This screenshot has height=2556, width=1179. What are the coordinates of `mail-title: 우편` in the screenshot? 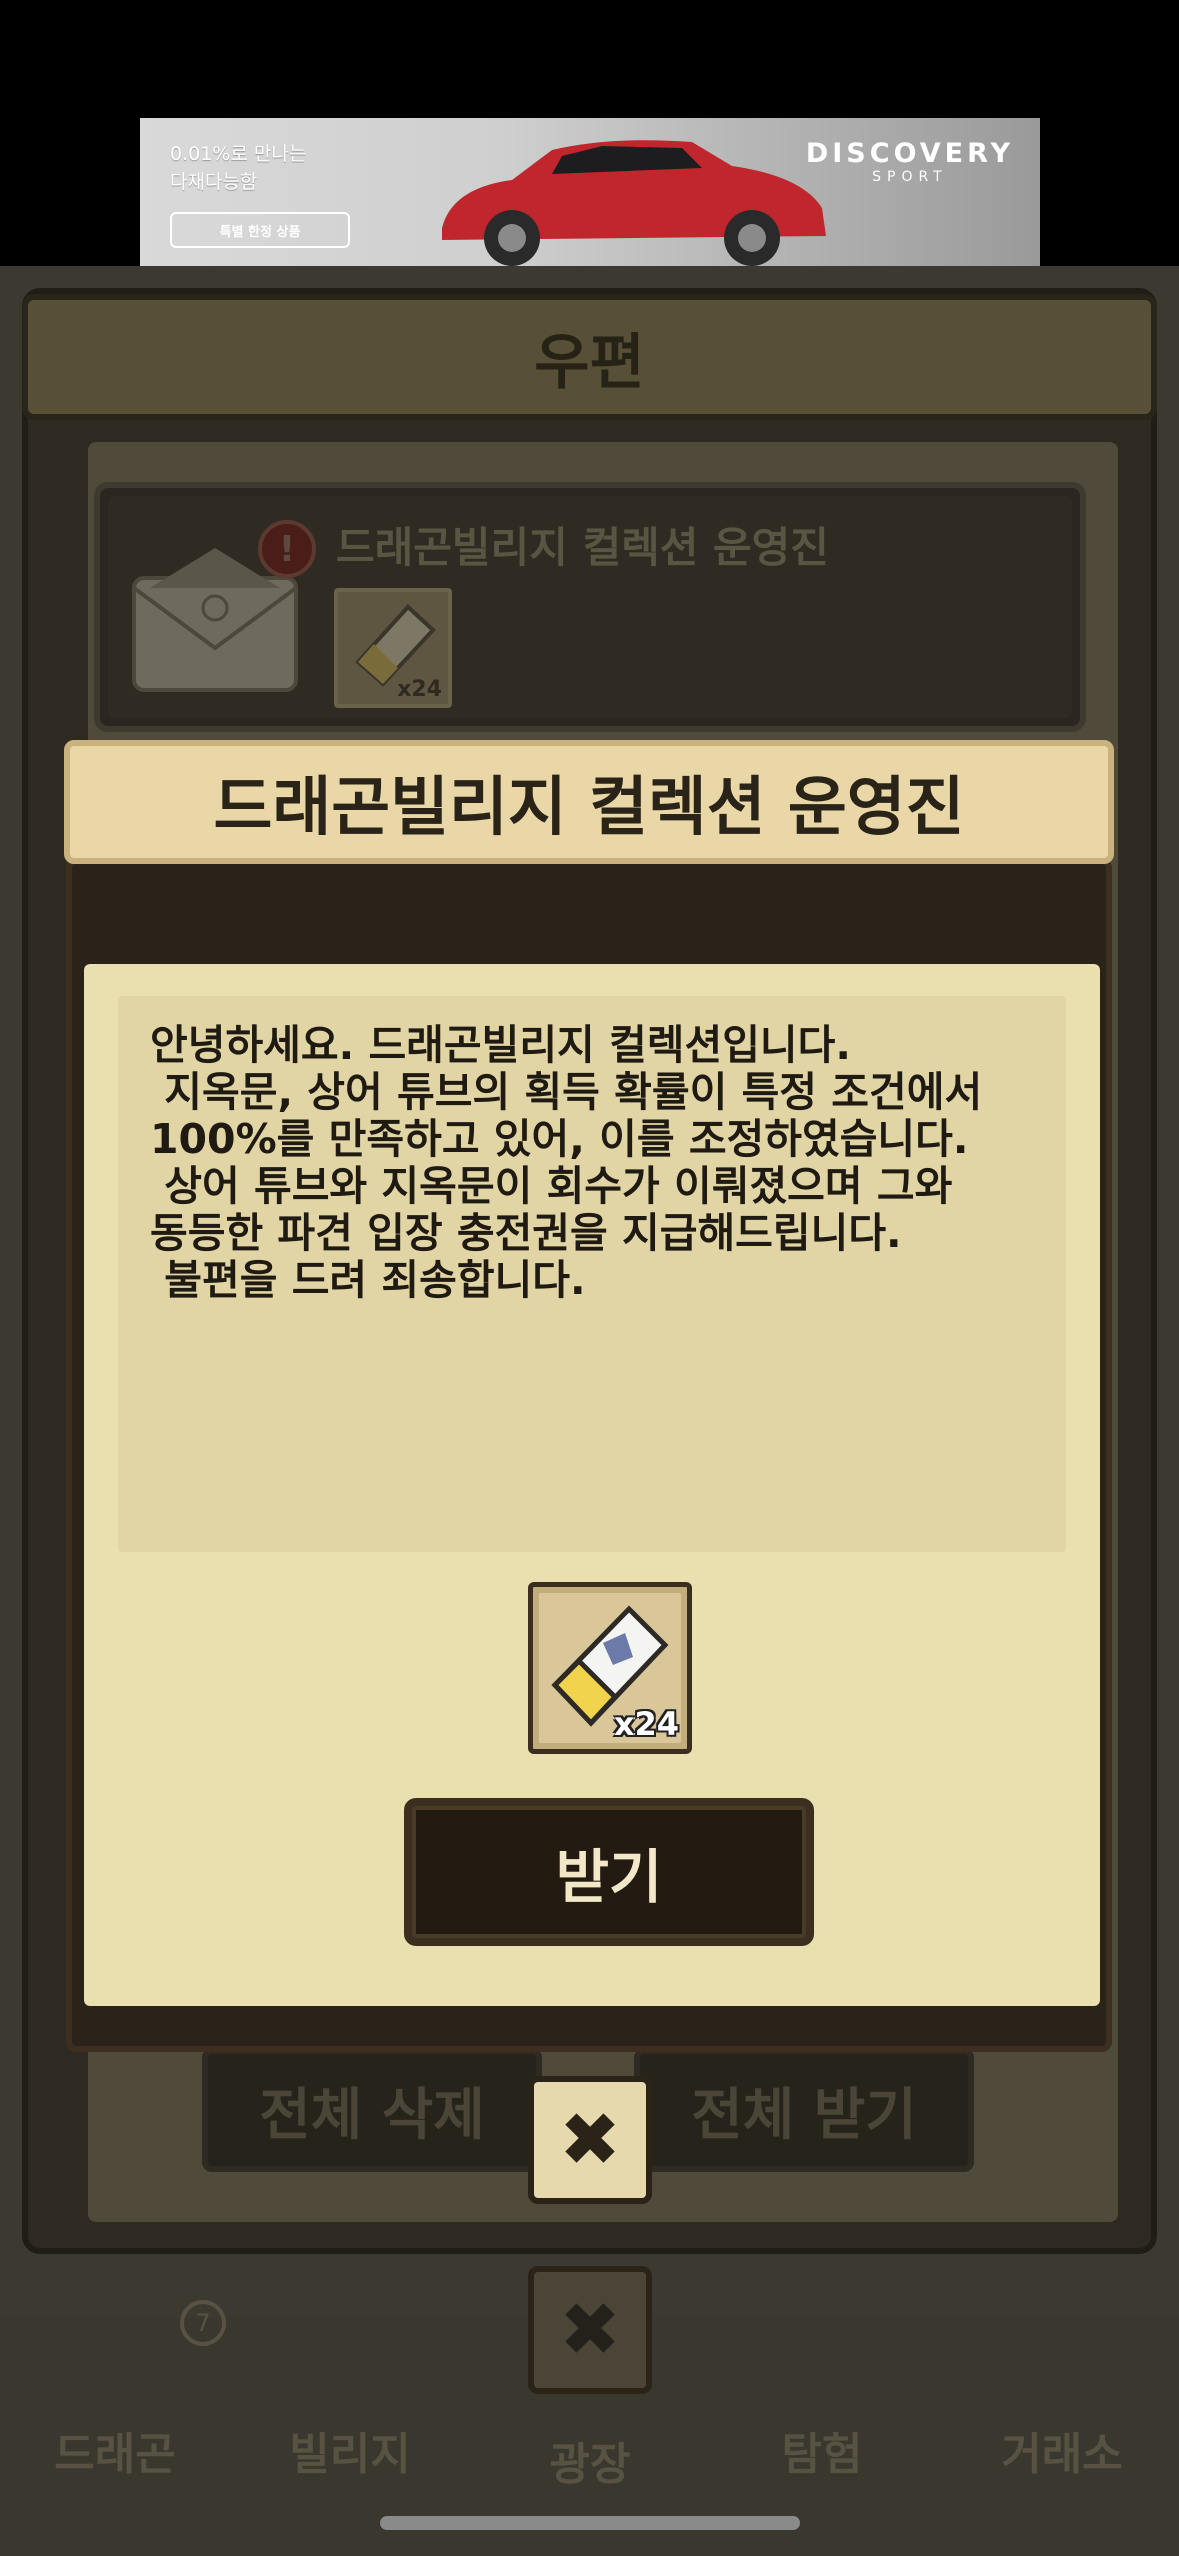 It's located at (589, 362).